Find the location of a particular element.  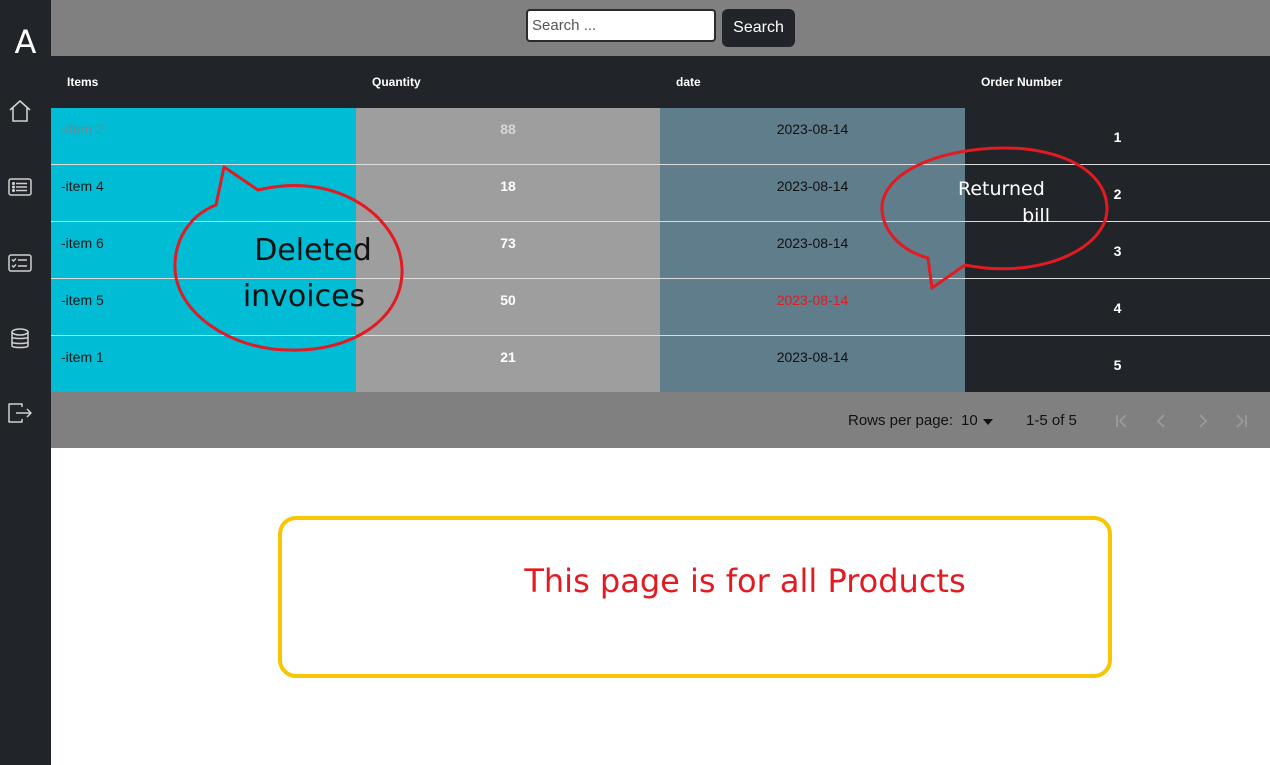

info-message: This page is for all Products is located at coordinates (745, 581).